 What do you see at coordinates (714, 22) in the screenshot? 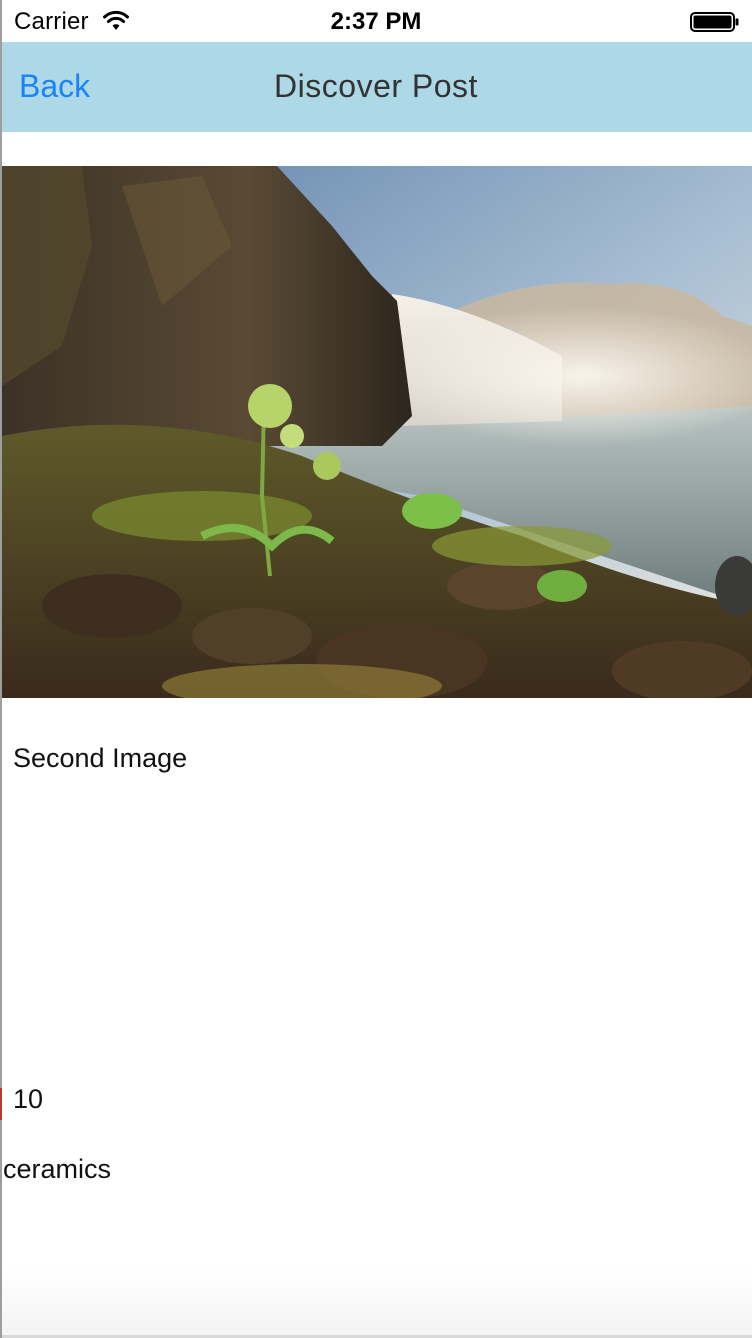
I see `battery-icon` at bounding box center [714, 22].